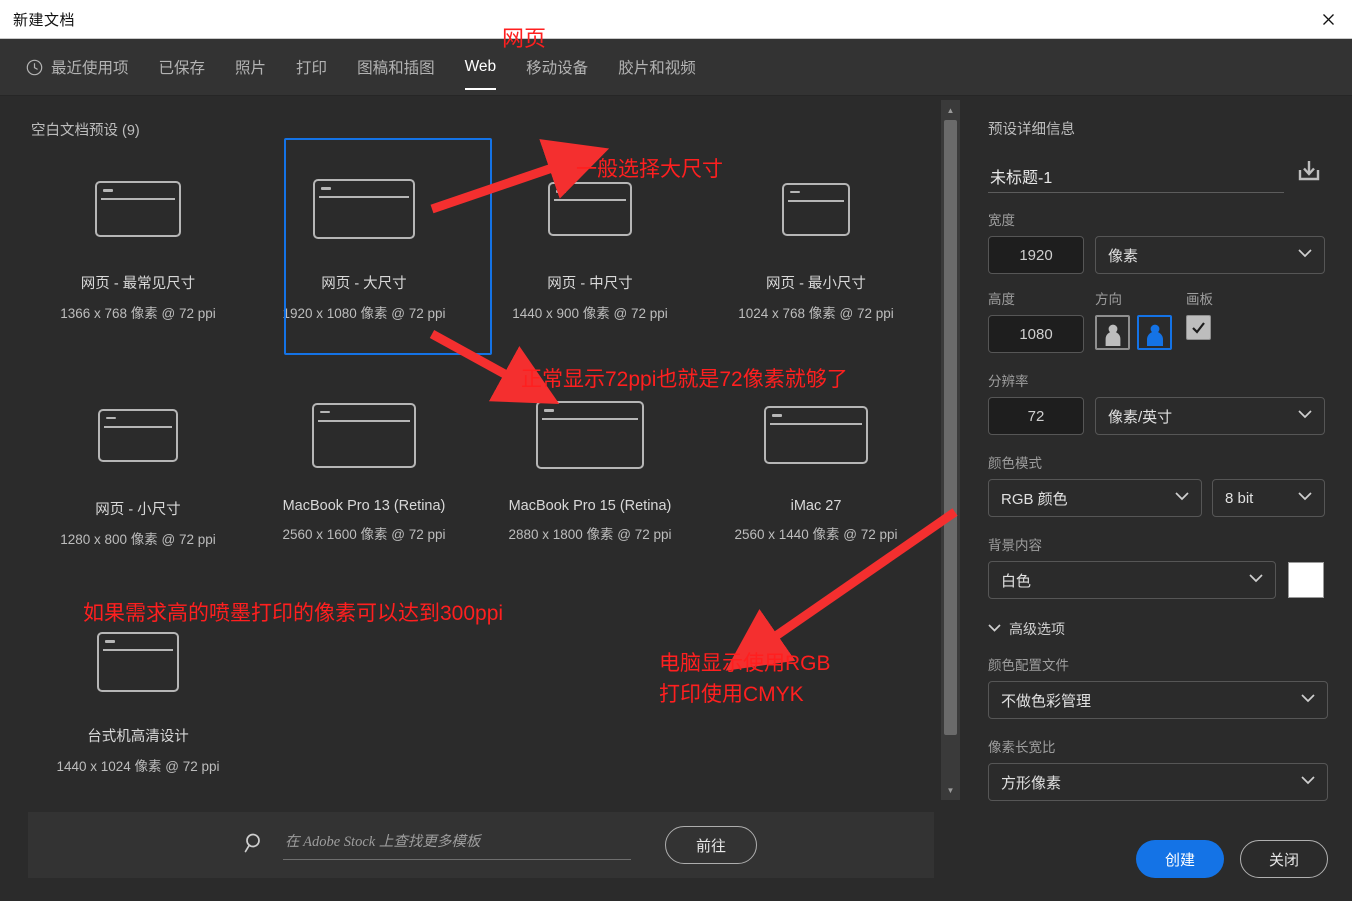 The width and height of the screenshot is (1352, 901). What do you see at coordinates (1036, 255) in the screenshot?
I see `width-input` at bounding box center [1036, 255].